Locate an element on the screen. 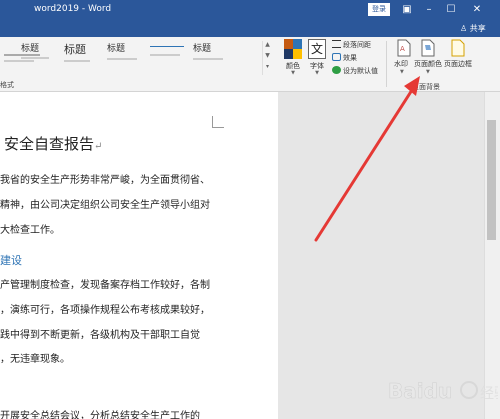 This screenshot has height=419, width=500. maximize-icon: ☐ is located at coordinates (451, 10).